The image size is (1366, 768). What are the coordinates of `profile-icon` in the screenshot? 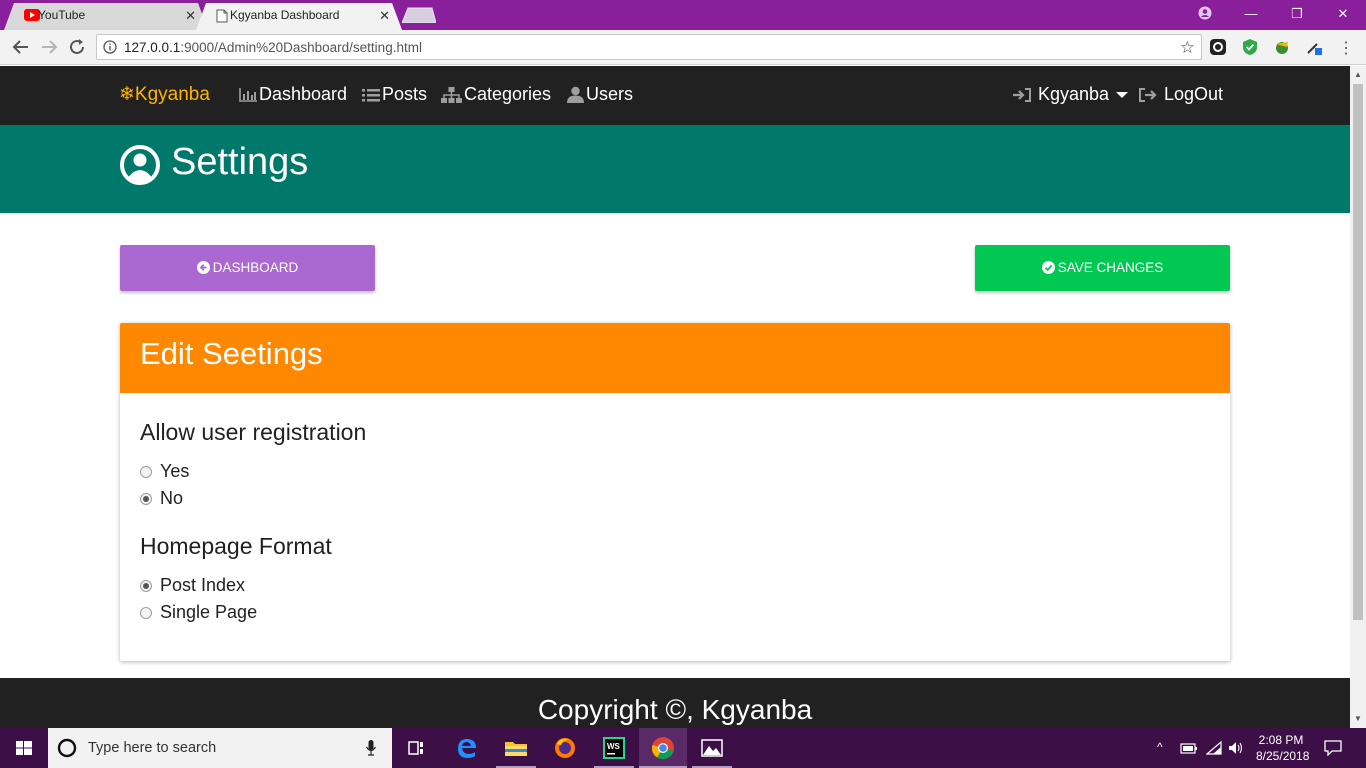 It's located at (1205, 15).